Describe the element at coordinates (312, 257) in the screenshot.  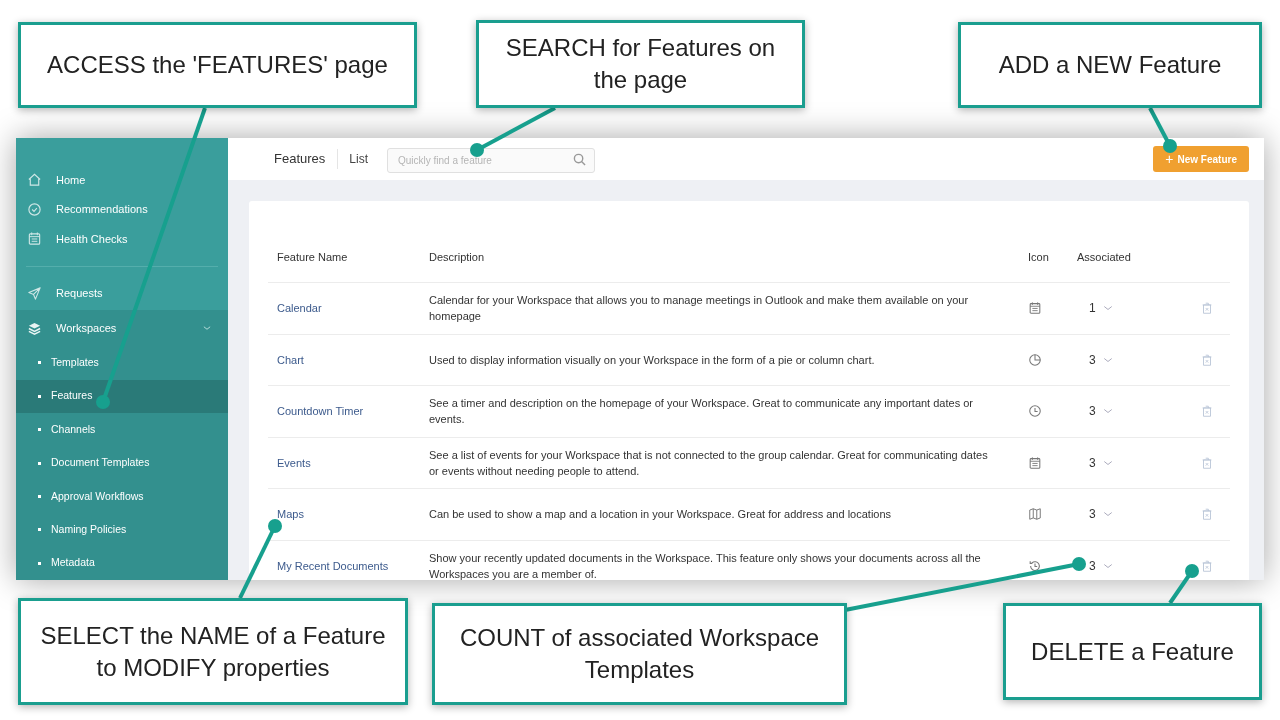
I see `column-header: Feature Name` at that location.